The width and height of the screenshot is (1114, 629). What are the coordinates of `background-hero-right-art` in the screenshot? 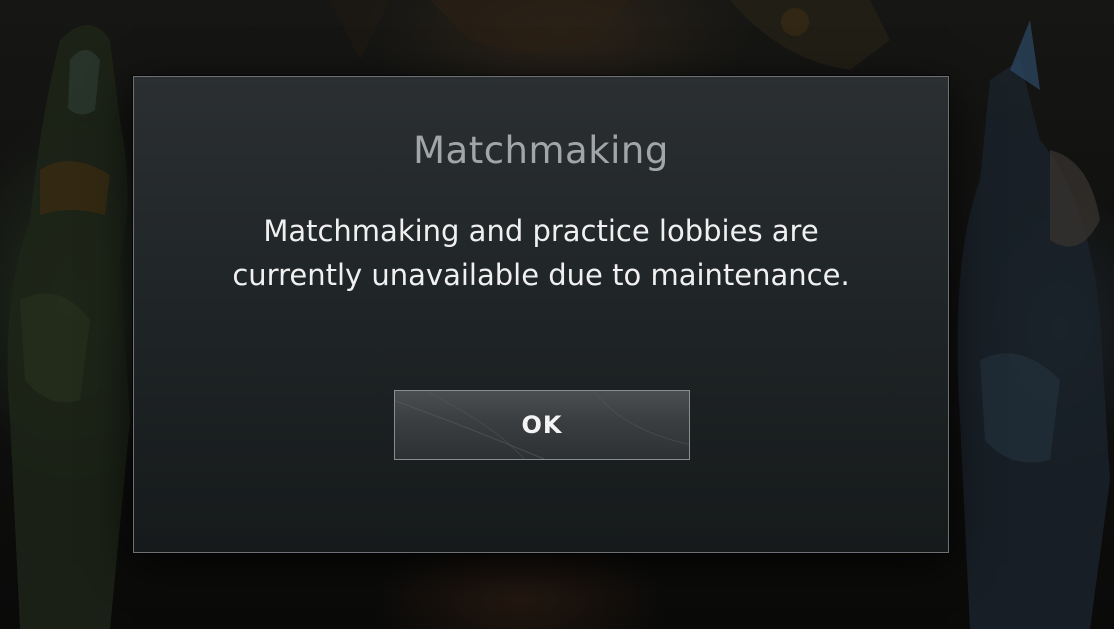 It's located at (1033, 324).